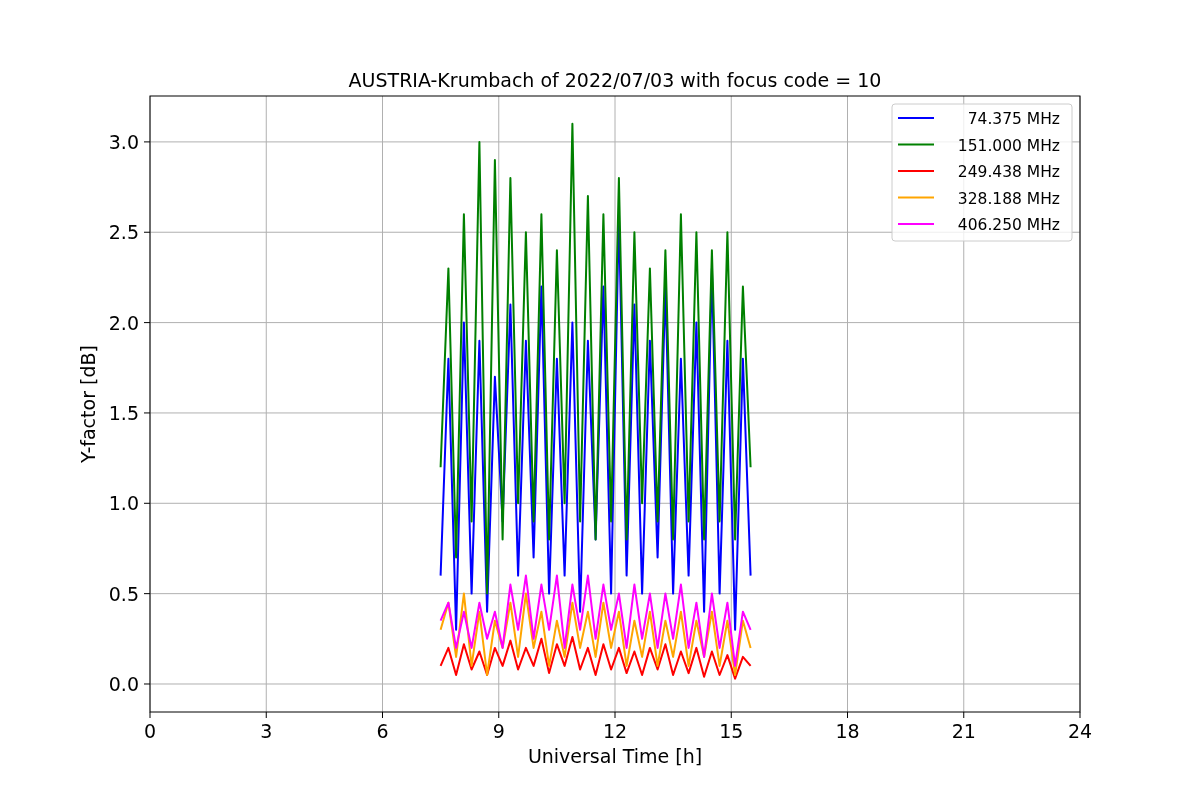 This screenshot has width=1200, height=800. I want to click on tick-label: 0, so click(150, 731).